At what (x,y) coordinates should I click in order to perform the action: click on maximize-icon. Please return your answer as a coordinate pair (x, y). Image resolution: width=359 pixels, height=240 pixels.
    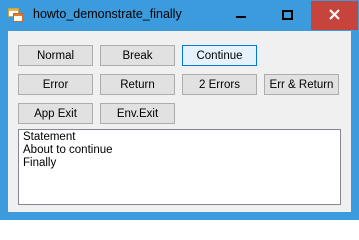
    Looking at the image, I should click on (287, 16).